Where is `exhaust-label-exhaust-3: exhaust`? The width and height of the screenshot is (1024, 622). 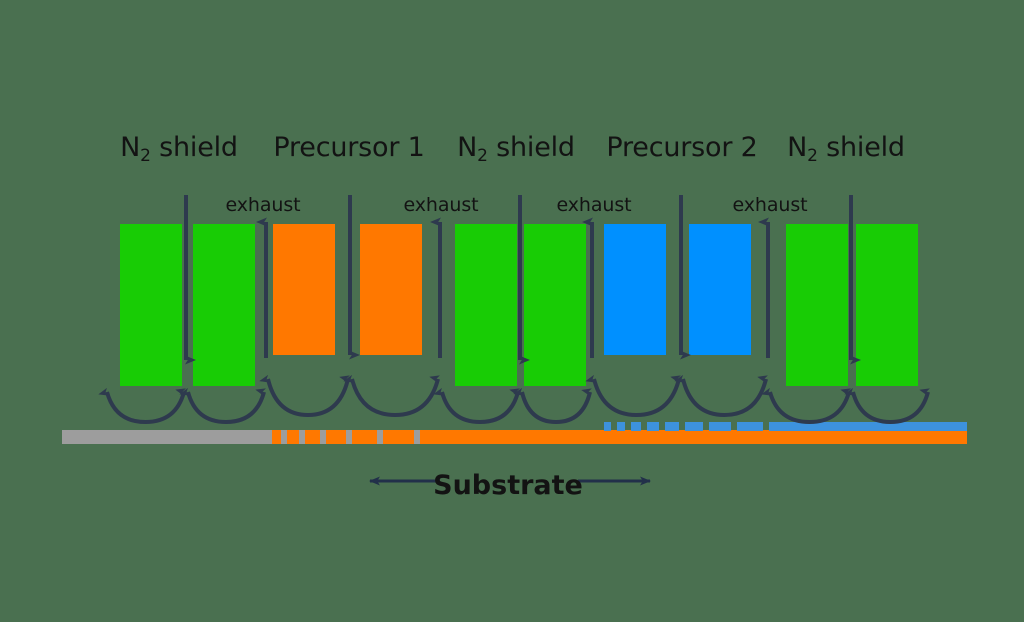
exhaust-label-exhaust-3: exhaust is located at coordinates (594, 205).